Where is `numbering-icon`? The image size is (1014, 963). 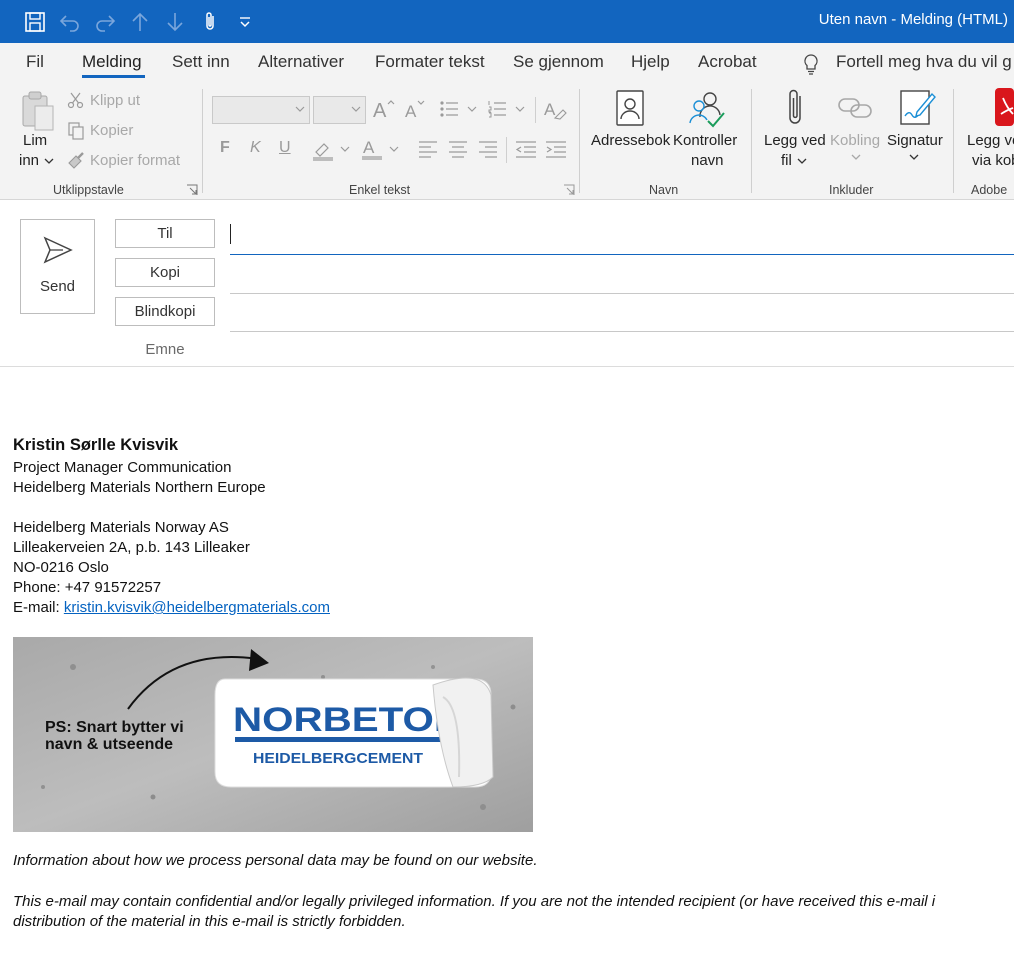
numbering-icon is located at coordinates (508, 109).